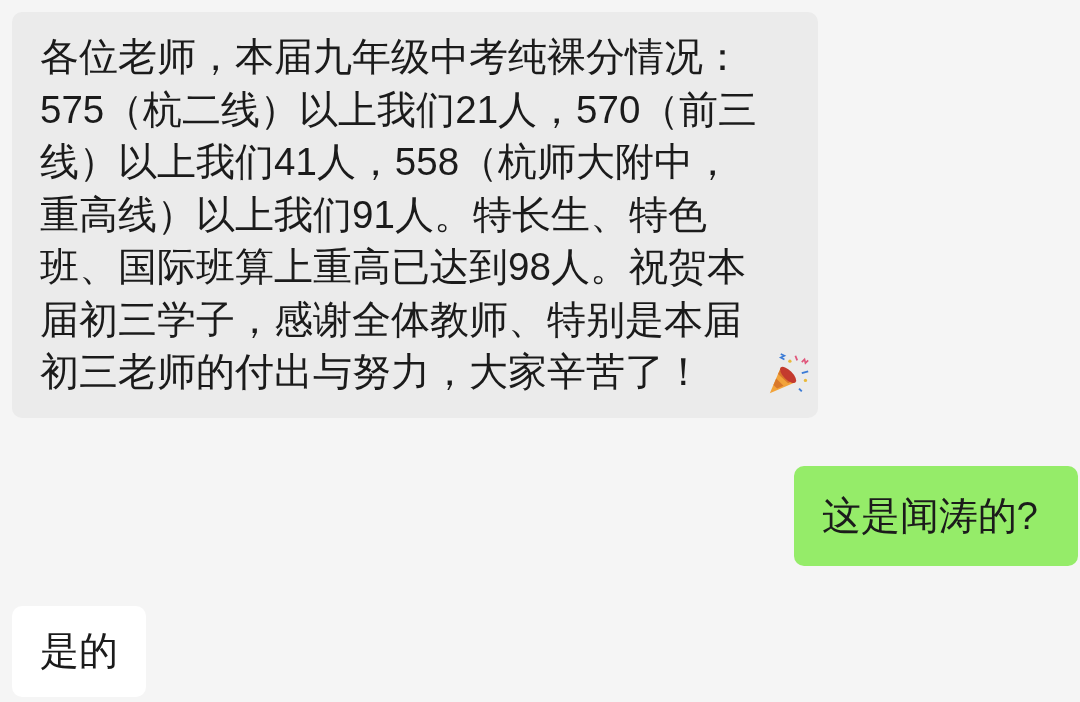 Image resolution: width=1080 pixels, height=702 pixels. Describe the element at coordinates (79, 651) in the screenshot. I see `message-text: 是的` at that location.